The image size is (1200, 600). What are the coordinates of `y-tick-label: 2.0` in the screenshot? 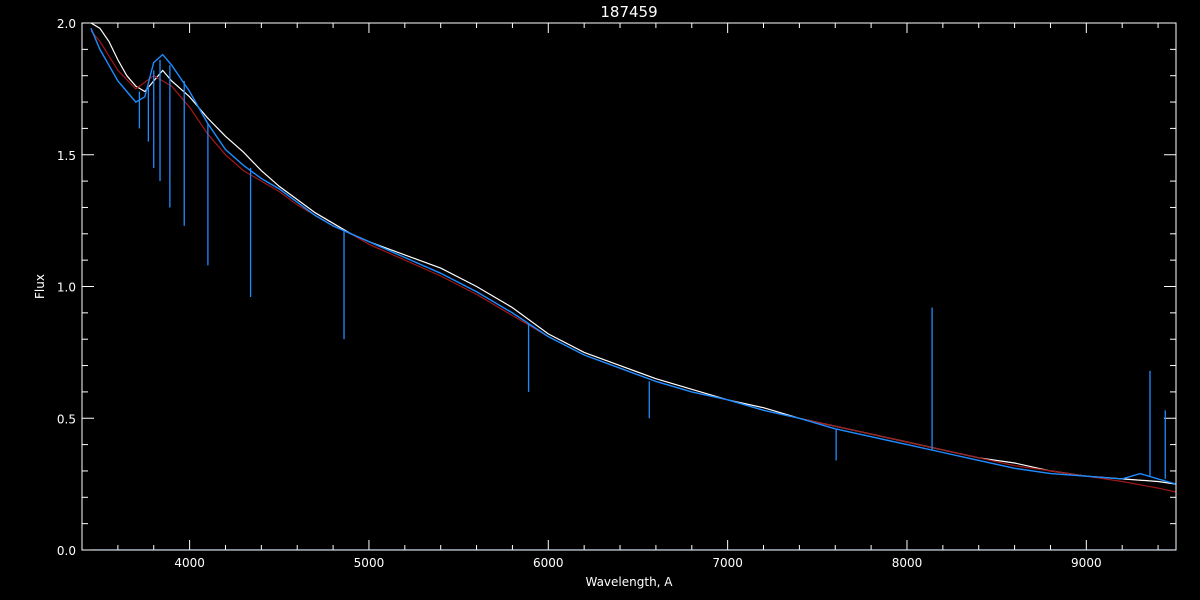 It's located at (66, 24).